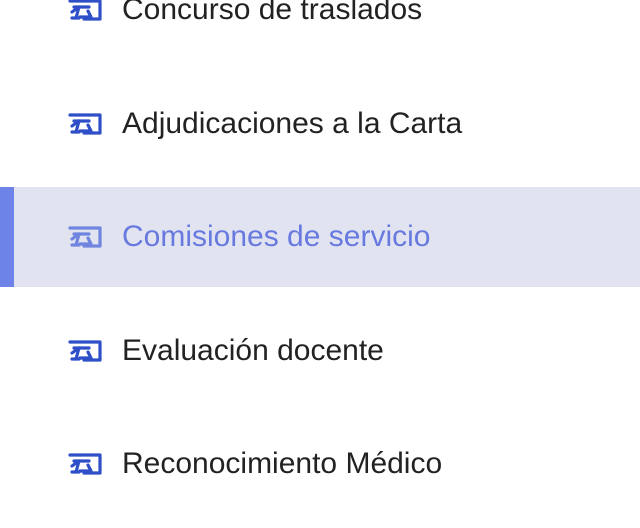 This screenshot has height=528, width=640. What do you see at coordinates (282, 463) in the screenshot?
I see `menu-item-label: Reconocimiento Médico` at bounding box center [282, 463].